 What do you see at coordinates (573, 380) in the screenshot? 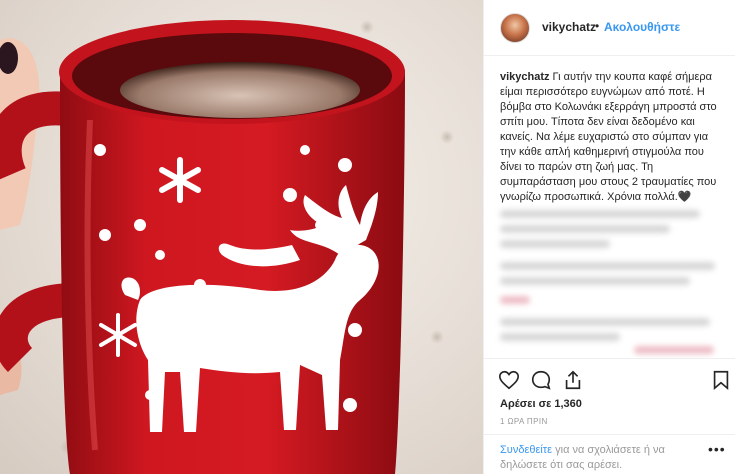
I see `share-icon` at bounding box center [573, 380].